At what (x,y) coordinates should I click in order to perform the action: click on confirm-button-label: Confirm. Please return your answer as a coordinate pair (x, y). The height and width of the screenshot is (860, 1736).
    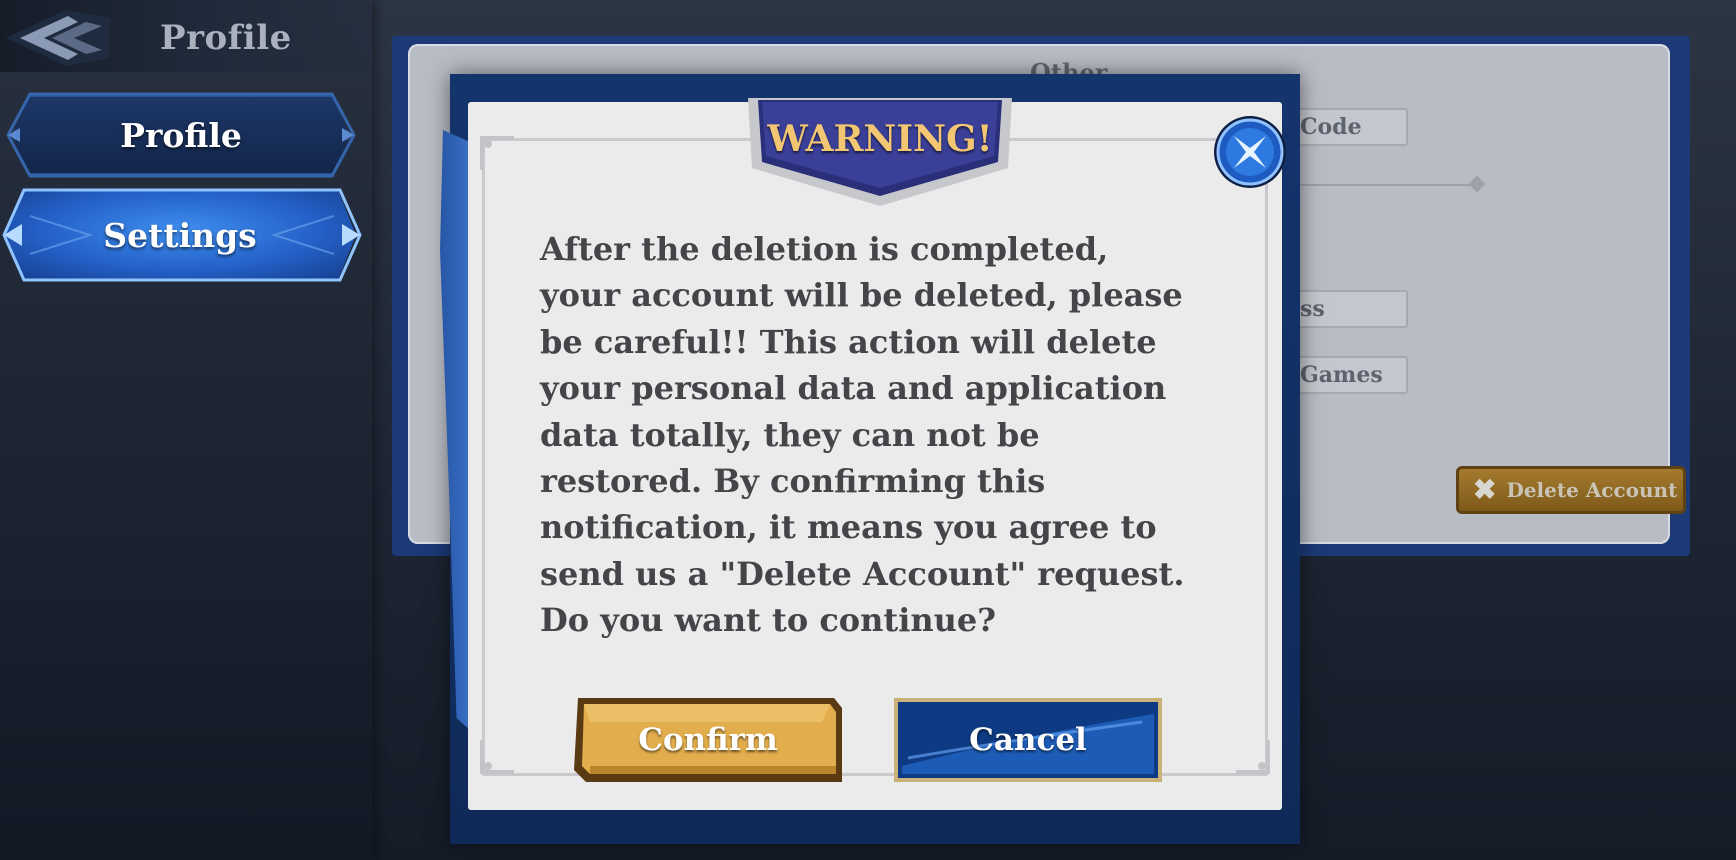
    Looking at the image, I should click on (708, 740).